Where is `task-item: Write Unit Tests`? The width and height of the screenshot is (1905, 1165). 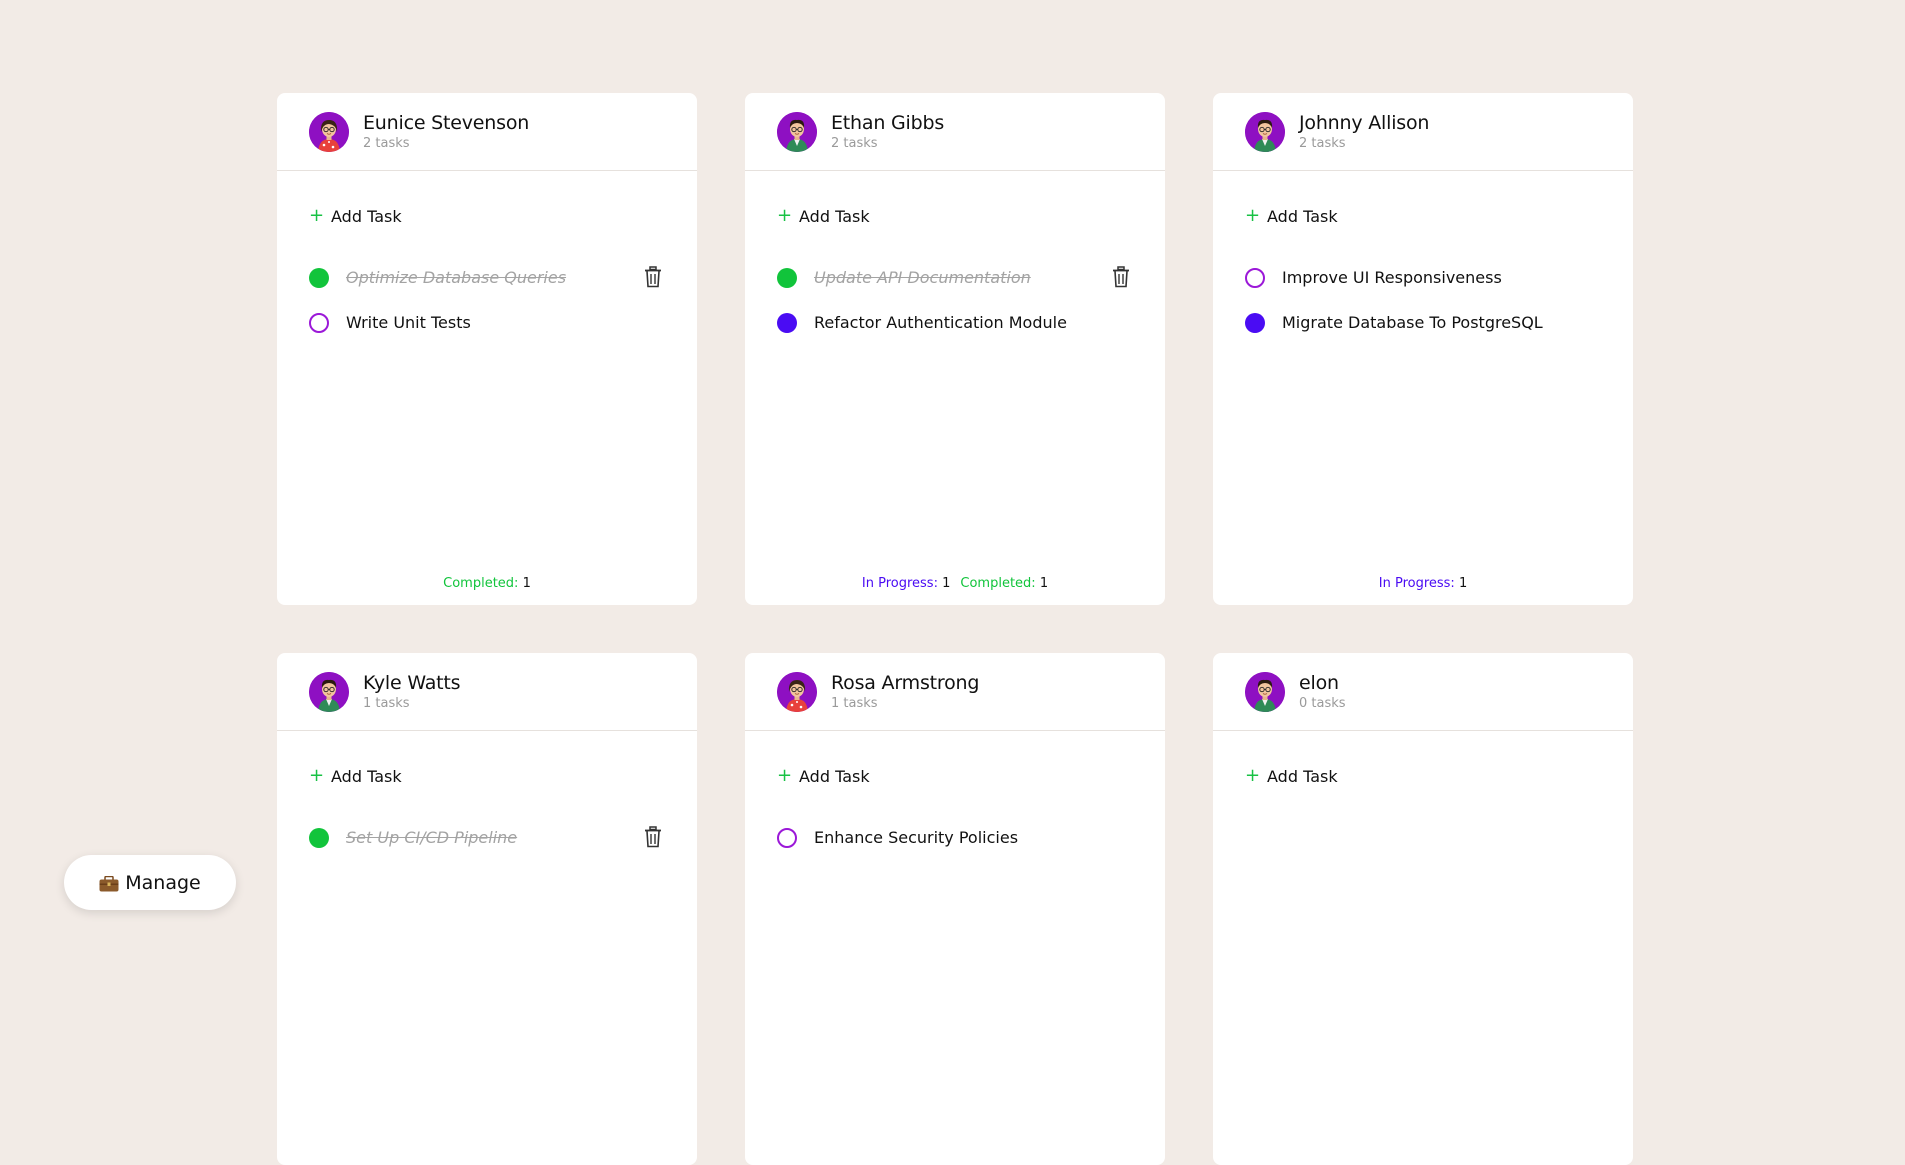 task-item: Write Unit Tests is located at coordinates (487, 322).